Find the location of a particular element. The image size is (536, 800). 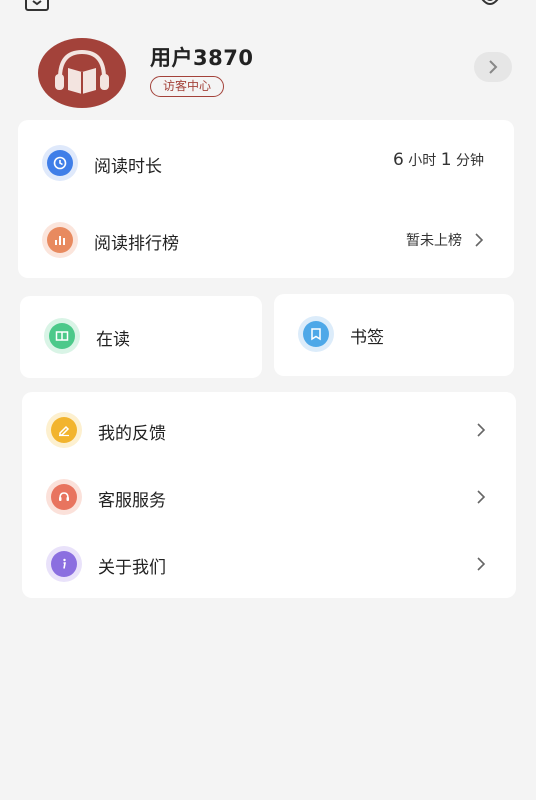

reading-label: 在读 is located at coordinates (113, 340).